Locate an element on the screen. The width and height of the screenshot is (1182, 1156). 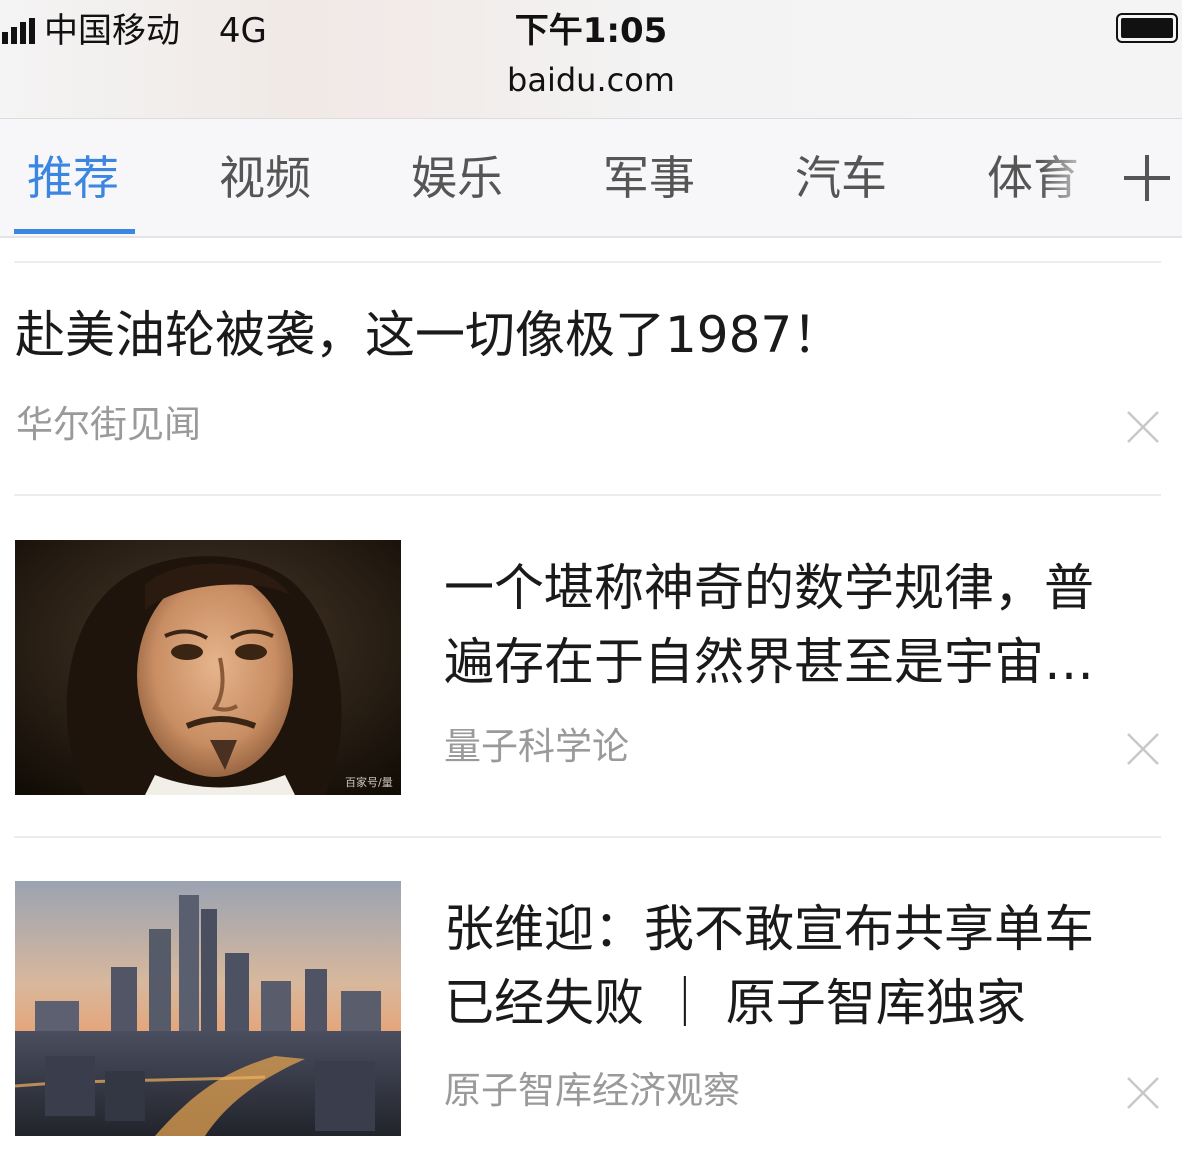
active-tab-indicator is located at coordinates (74, 231).